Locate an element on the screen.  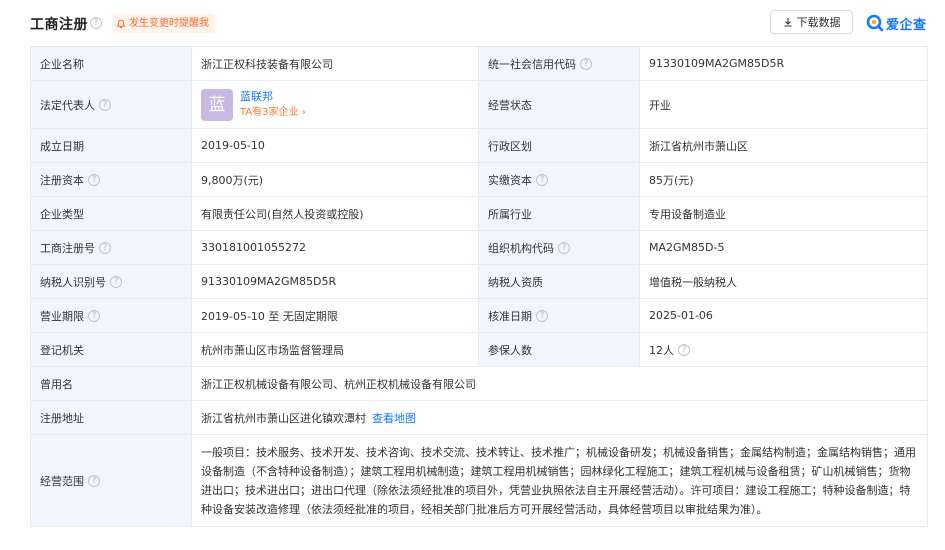
avatar: 蓝 is located at coordinates (217, 104).